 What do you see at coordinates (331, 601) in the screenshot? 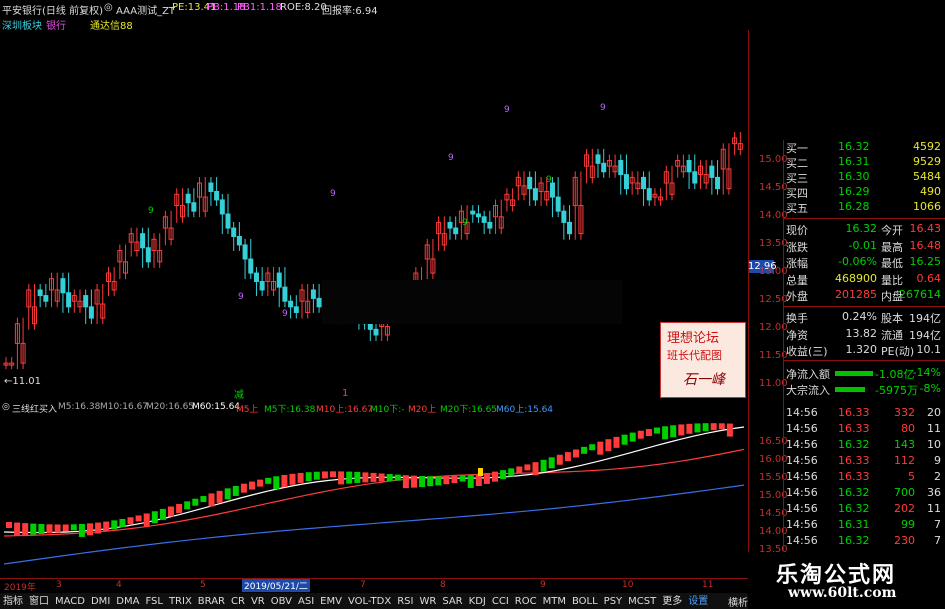
I see `toolbar-item: EMV` at bounding box center [331, 601].